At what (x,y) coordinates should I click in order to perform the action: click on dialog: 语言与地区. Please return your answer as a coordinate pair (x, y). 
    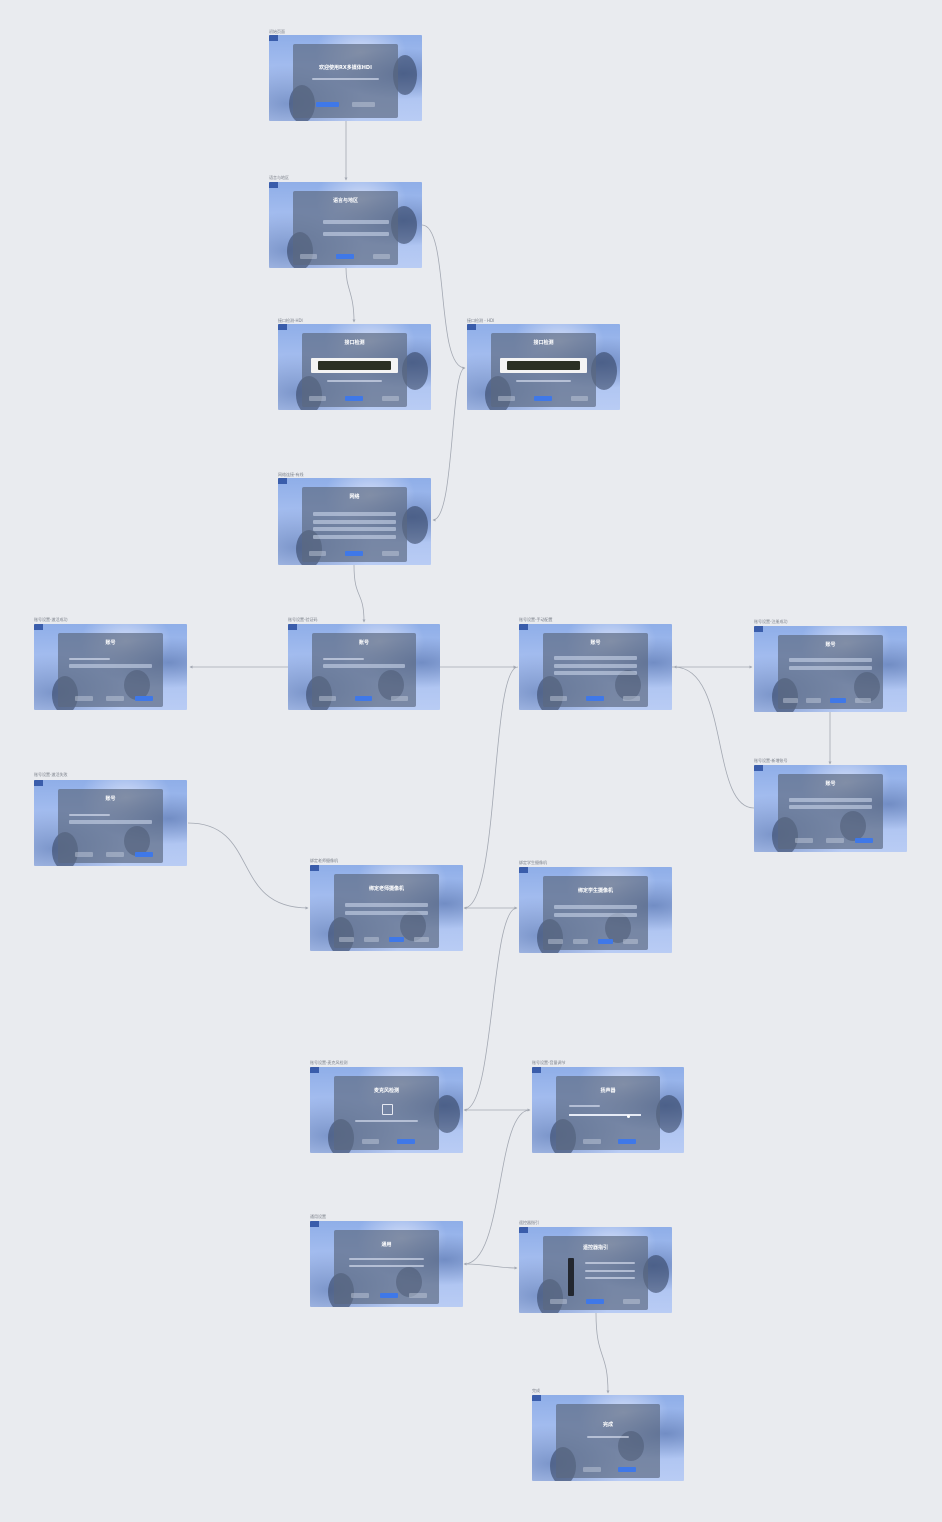
    Looking at the image, I should click on (345, 227).